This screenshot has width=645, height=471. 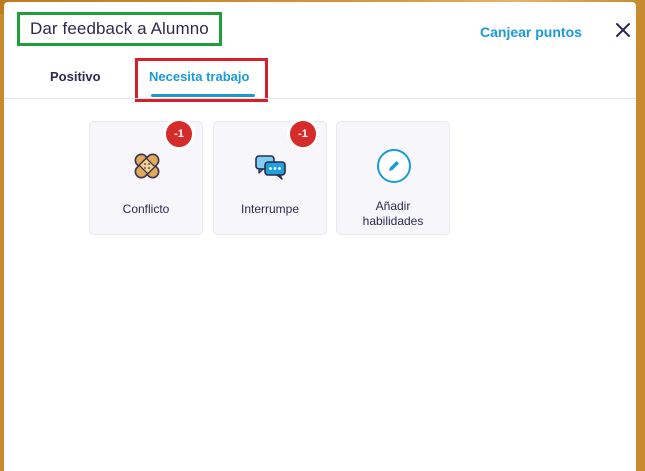 What do you see at coordinates (75, 76) in the screenshot?
I see `tab-positivo: Positivo` at bounding box center [75, 76].